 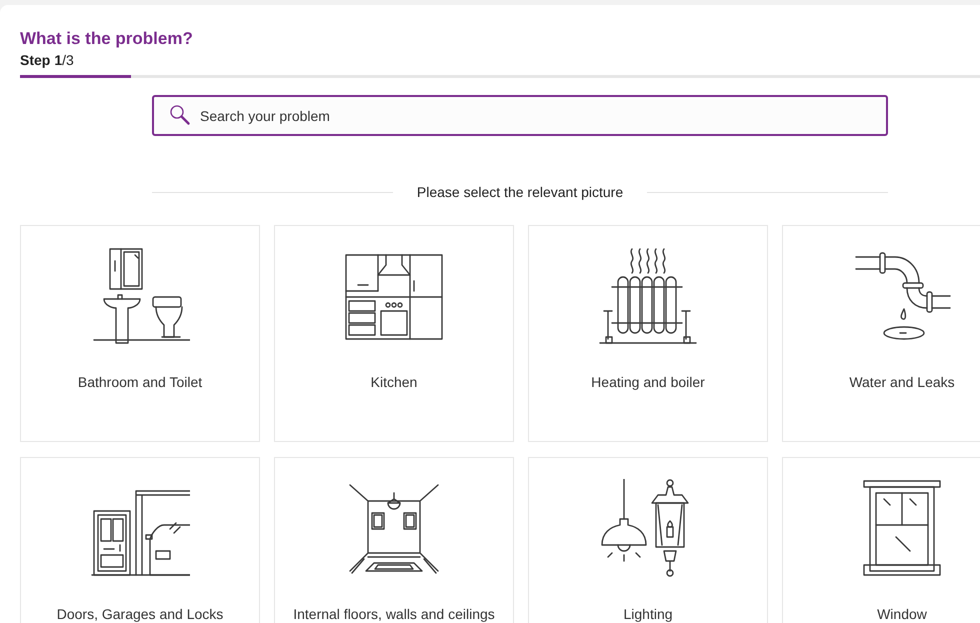 What do you see at coordinates (35, 60) in the screenshot?
I see `step-label: Step` at bounding box center [35, 60].